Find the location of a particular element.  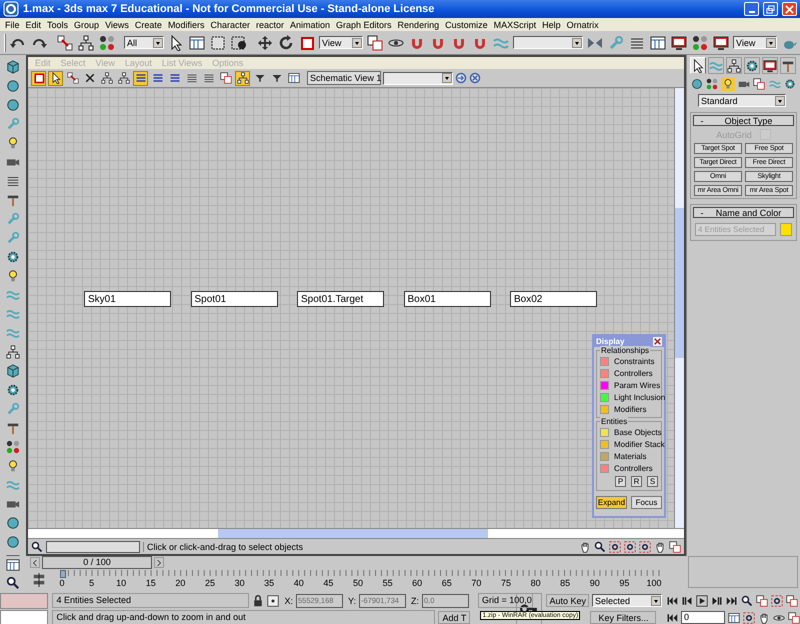

maxscript-input-field is located at coordinates (24, 617).